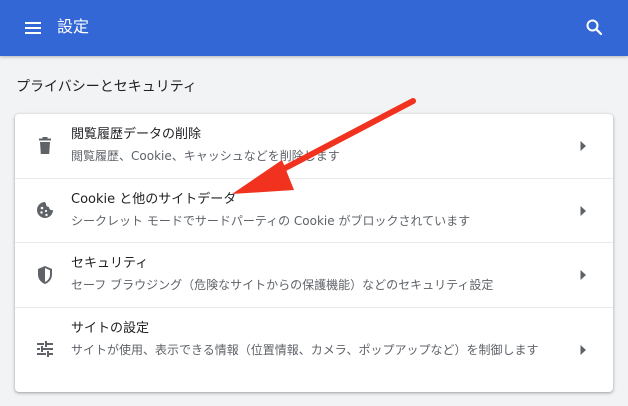  Describe the element at coordinates (110, 328) in the screenshot. I see `row-title: サイトの設定` at that location.